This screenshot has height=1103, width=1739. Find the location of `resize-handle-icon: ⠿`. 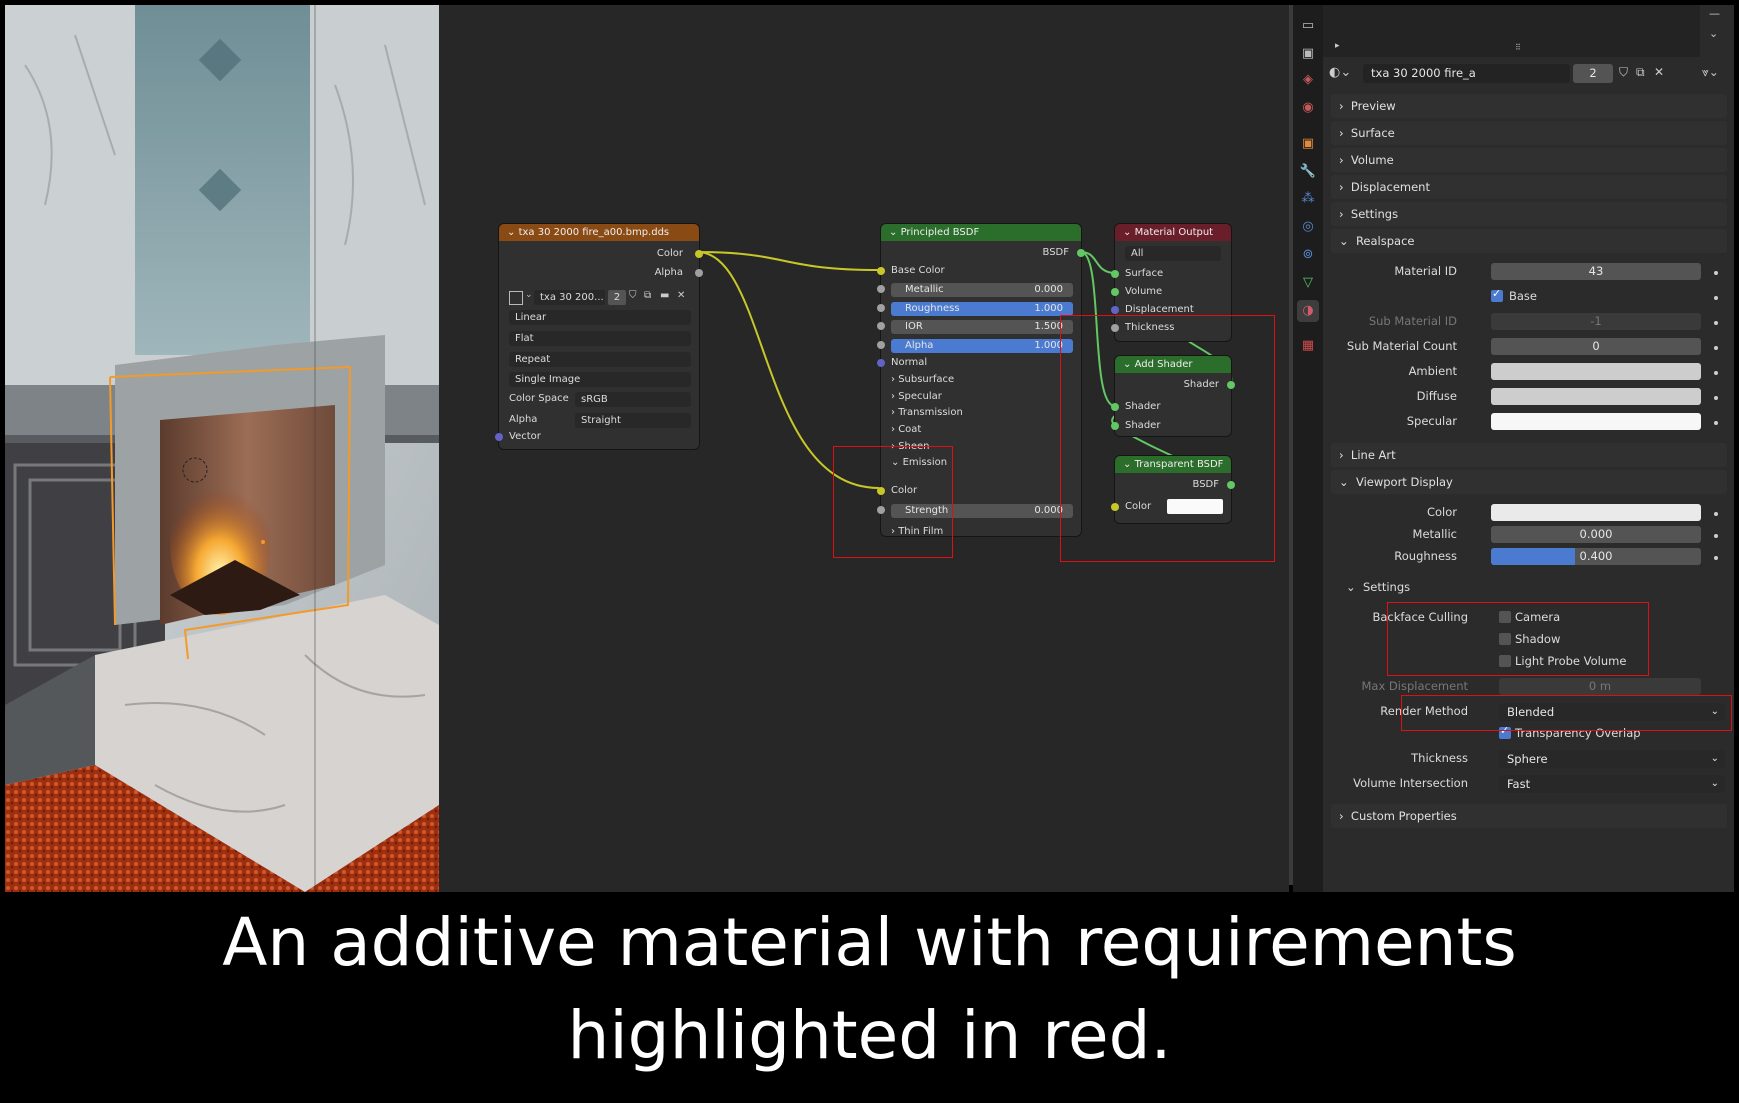

resize-handle-icon: ⠿ is located at coordinates (1518, 47).